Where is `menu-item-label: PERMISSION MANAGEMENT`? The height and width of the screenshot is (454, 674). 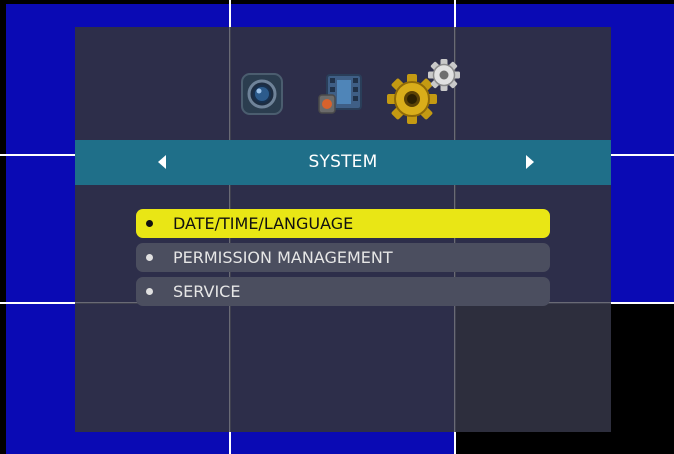
menu-item-label: PERMISSION MANAGEMENT is located at coordinates (283, 257).